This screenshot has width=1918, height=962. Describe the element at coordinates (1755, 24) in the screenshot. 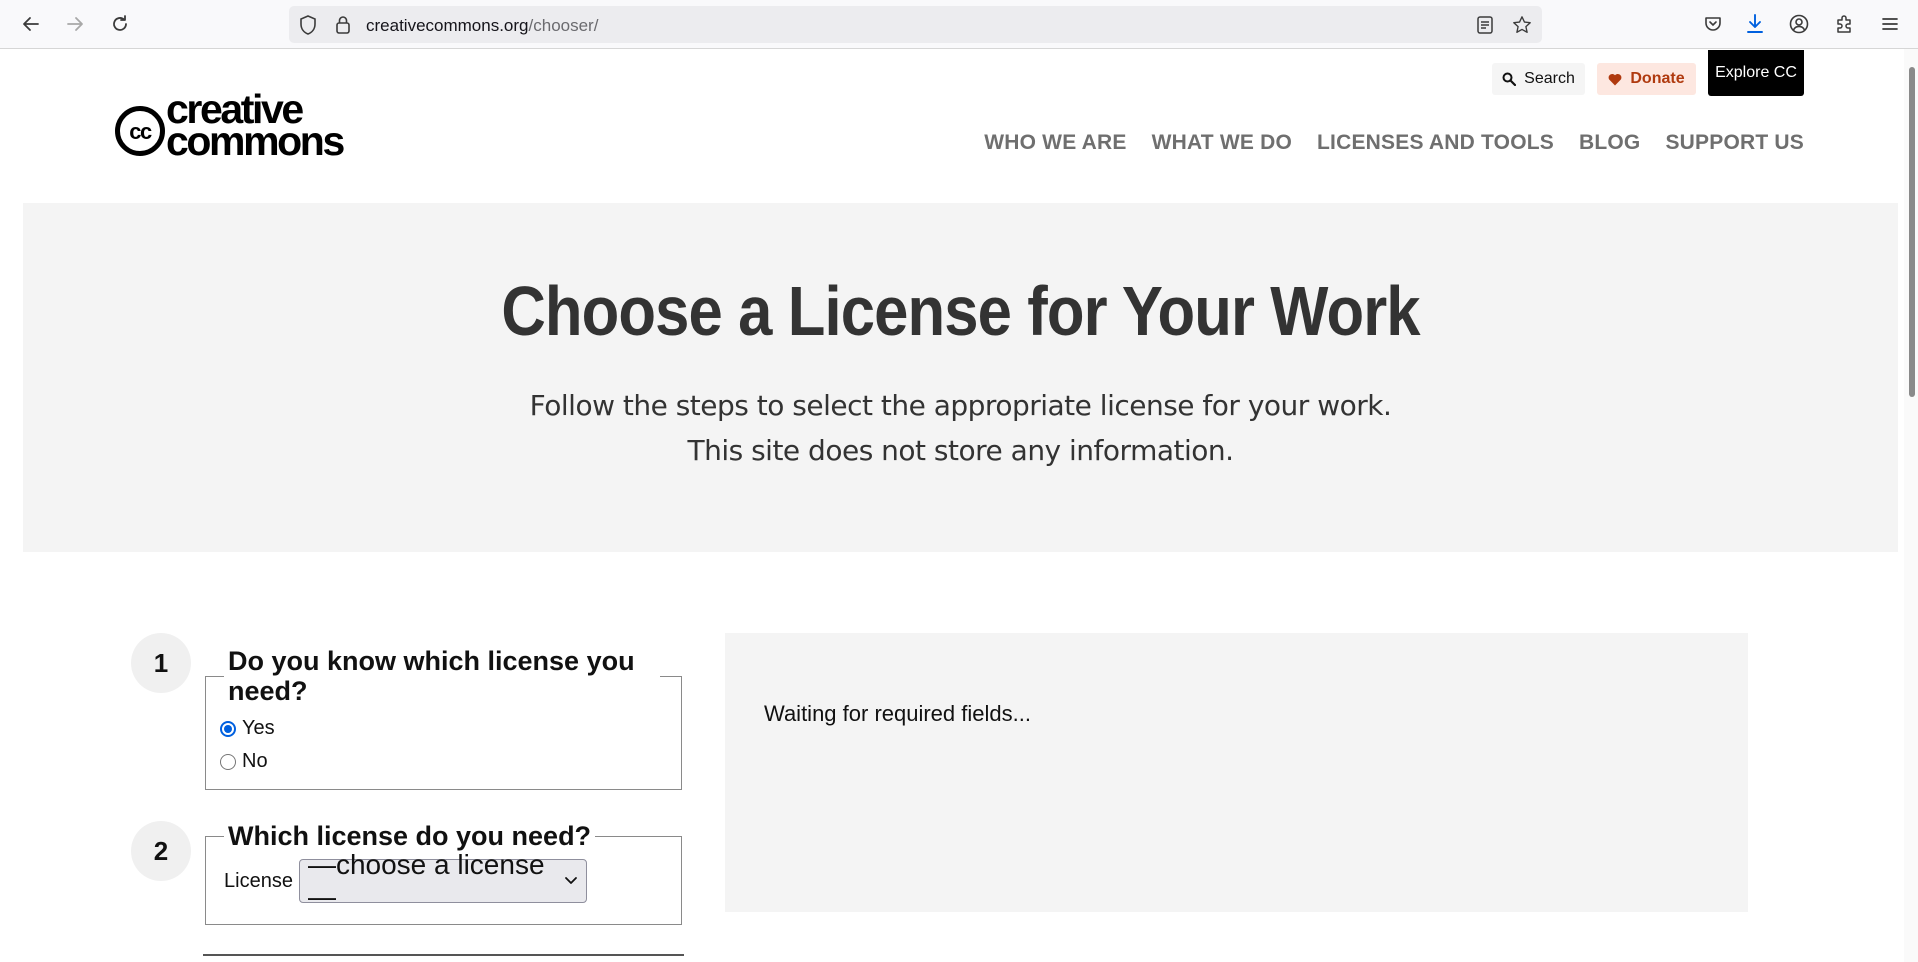

I see `download-icon` at that location.